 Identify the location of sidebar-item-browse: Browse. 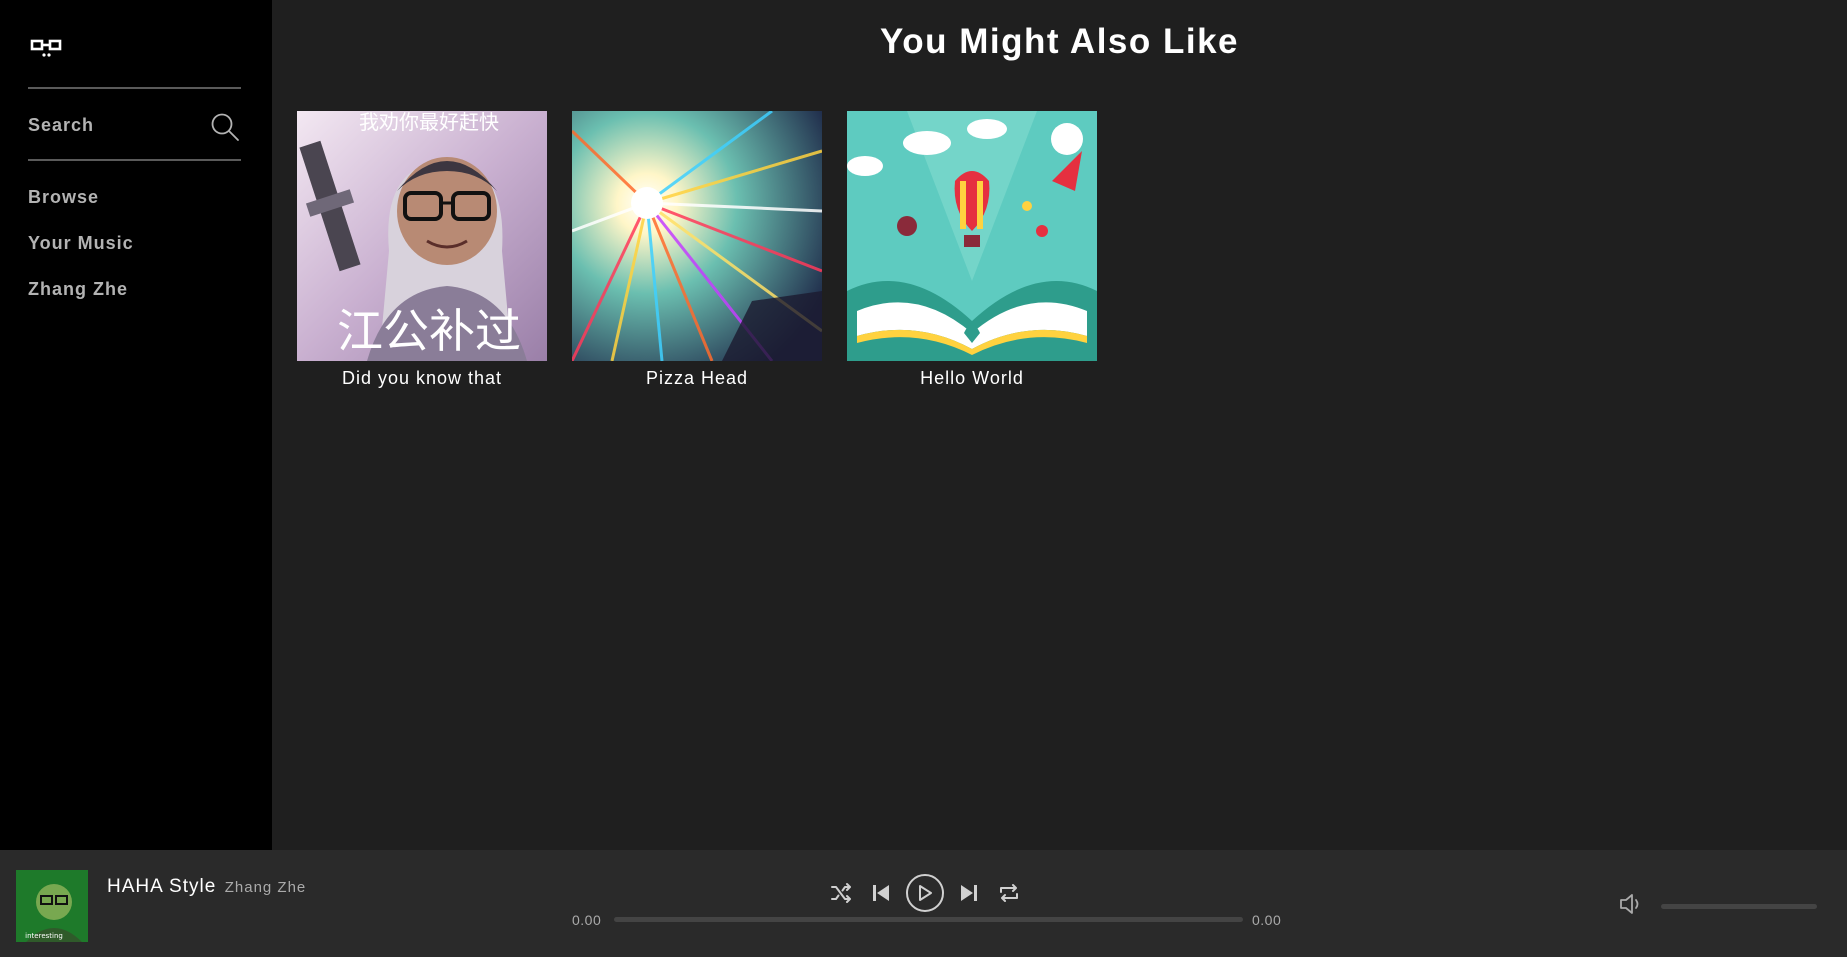
(81, 207).